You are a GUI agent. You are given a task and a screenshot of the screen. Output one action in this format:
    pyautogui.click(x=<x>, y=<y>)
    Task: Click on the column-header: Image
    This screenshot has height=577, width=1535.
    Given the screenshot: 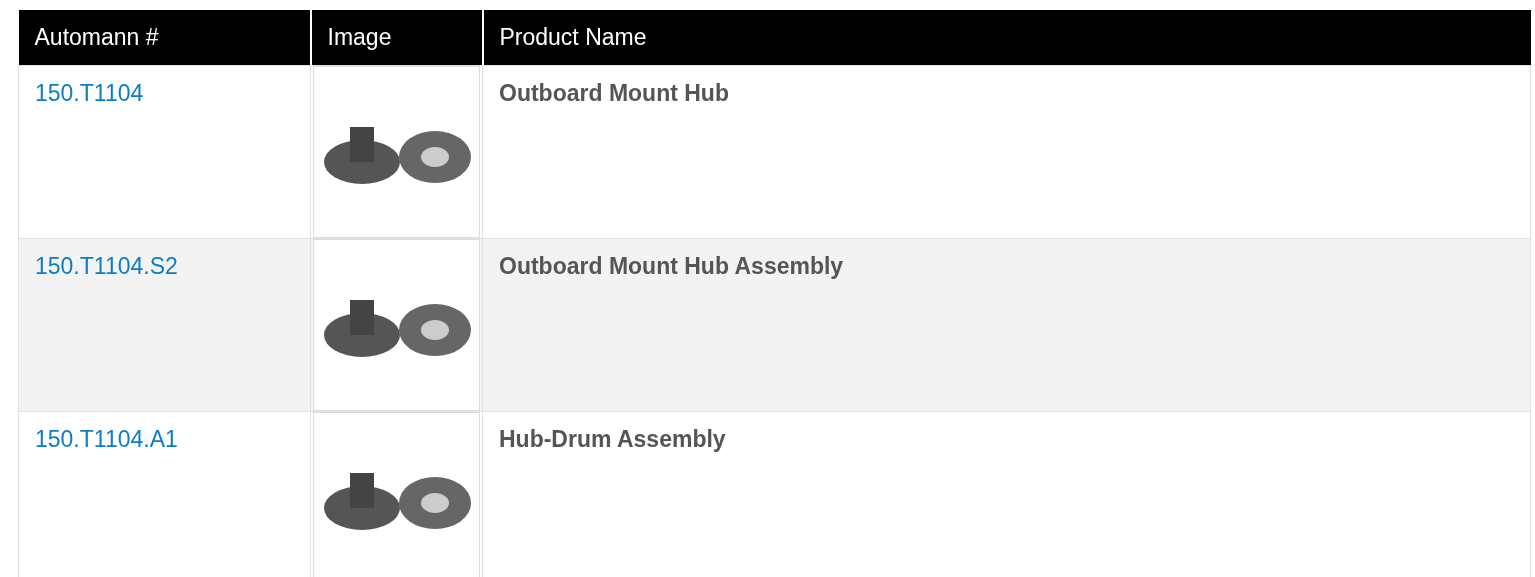 What is the action you would take?
    pyautogui.click(x=396, y=38)
    